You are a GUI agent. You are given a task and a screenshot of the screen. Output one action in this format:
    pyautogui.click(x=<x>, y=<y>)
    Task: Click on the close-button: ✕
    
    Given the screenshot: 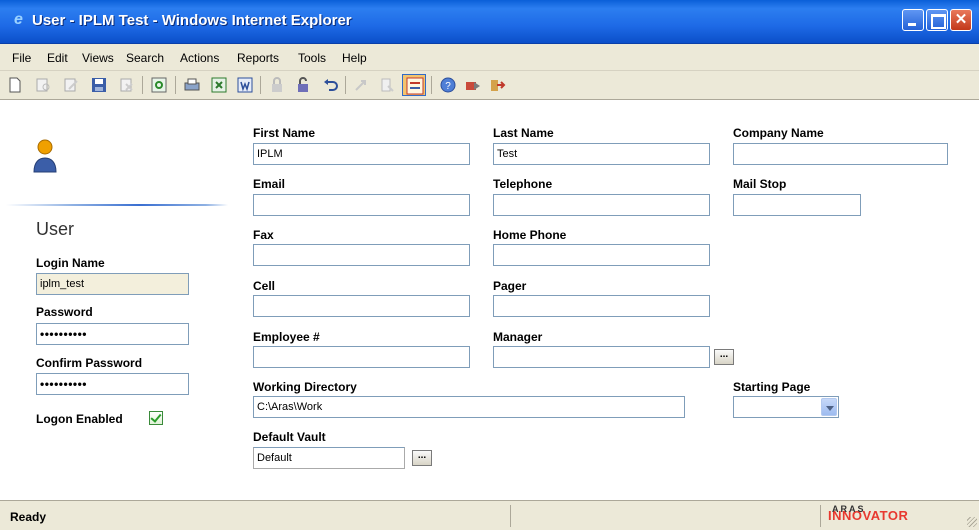 What is the action you would take?
    pyautogui.click(x=961, y=20)
    